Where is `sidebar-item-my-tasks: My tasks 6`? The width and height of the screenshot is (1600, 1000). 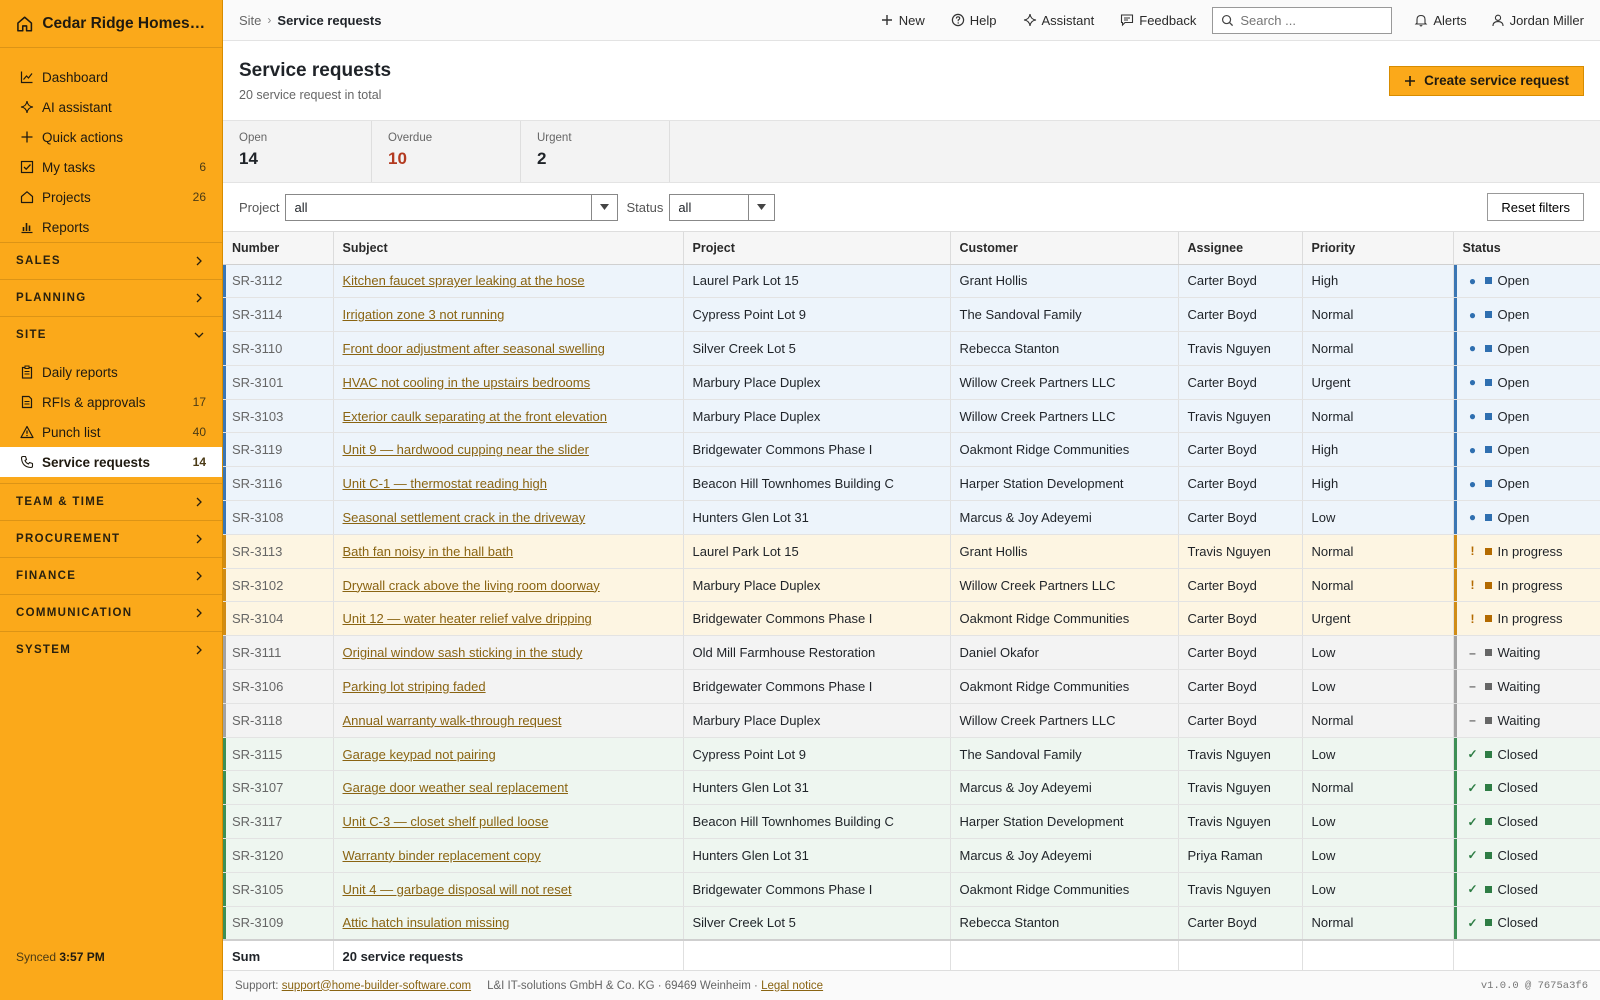 sidebar-item-my-tasks: My tasks 6 is located at coordinates (111, 167).